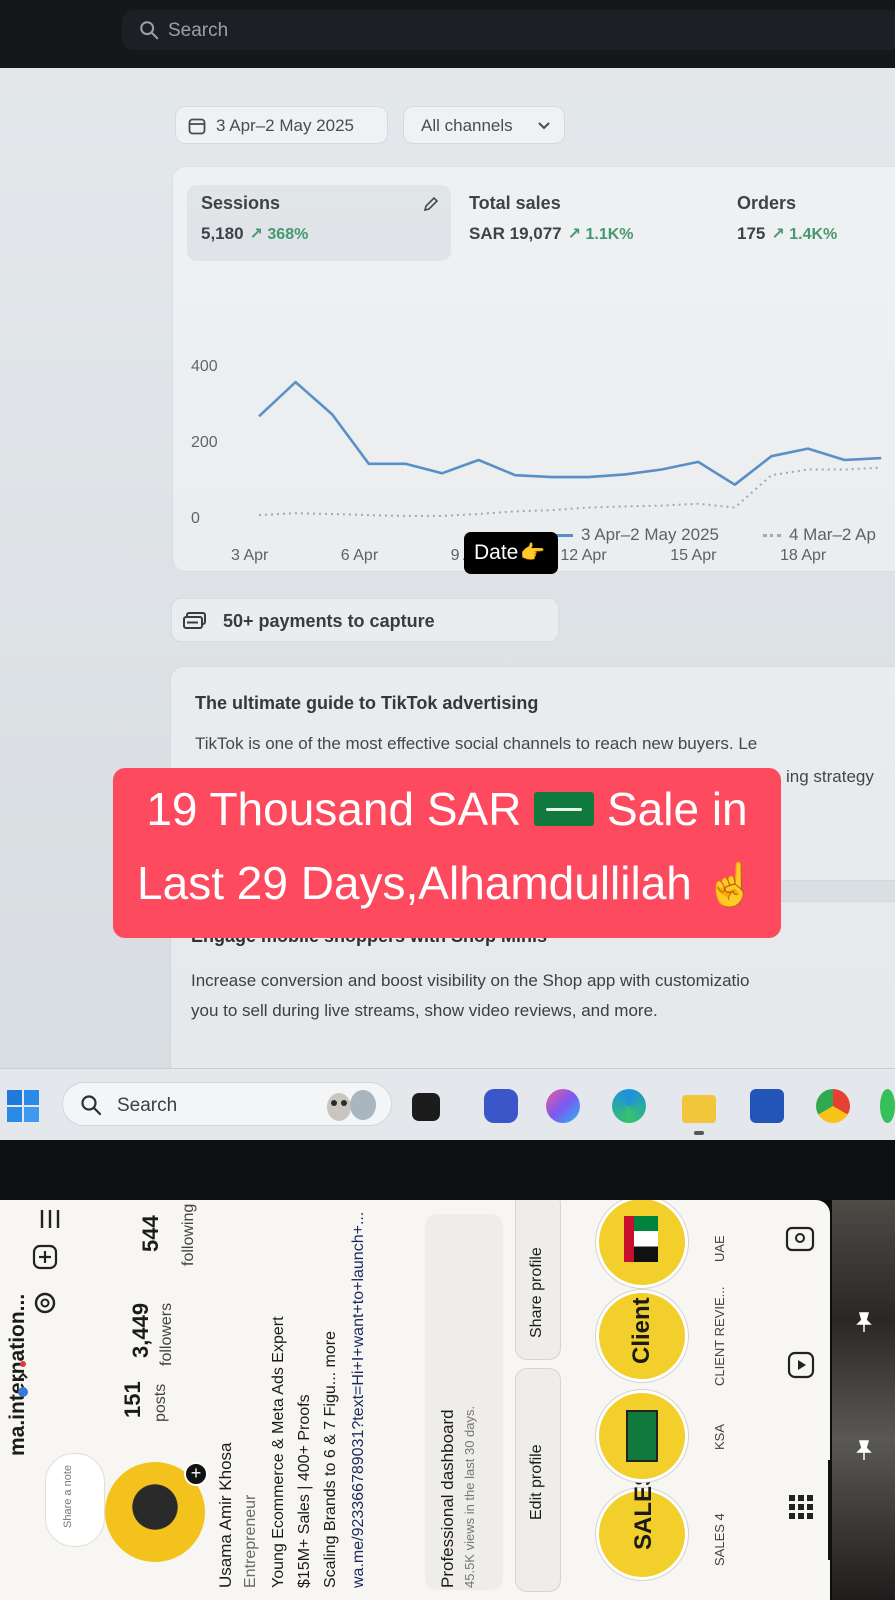 The image size is (895, 1600). I want to click on banner-line-2-text: Last 29 Days,Alhamdullilah, so click(414, 883).